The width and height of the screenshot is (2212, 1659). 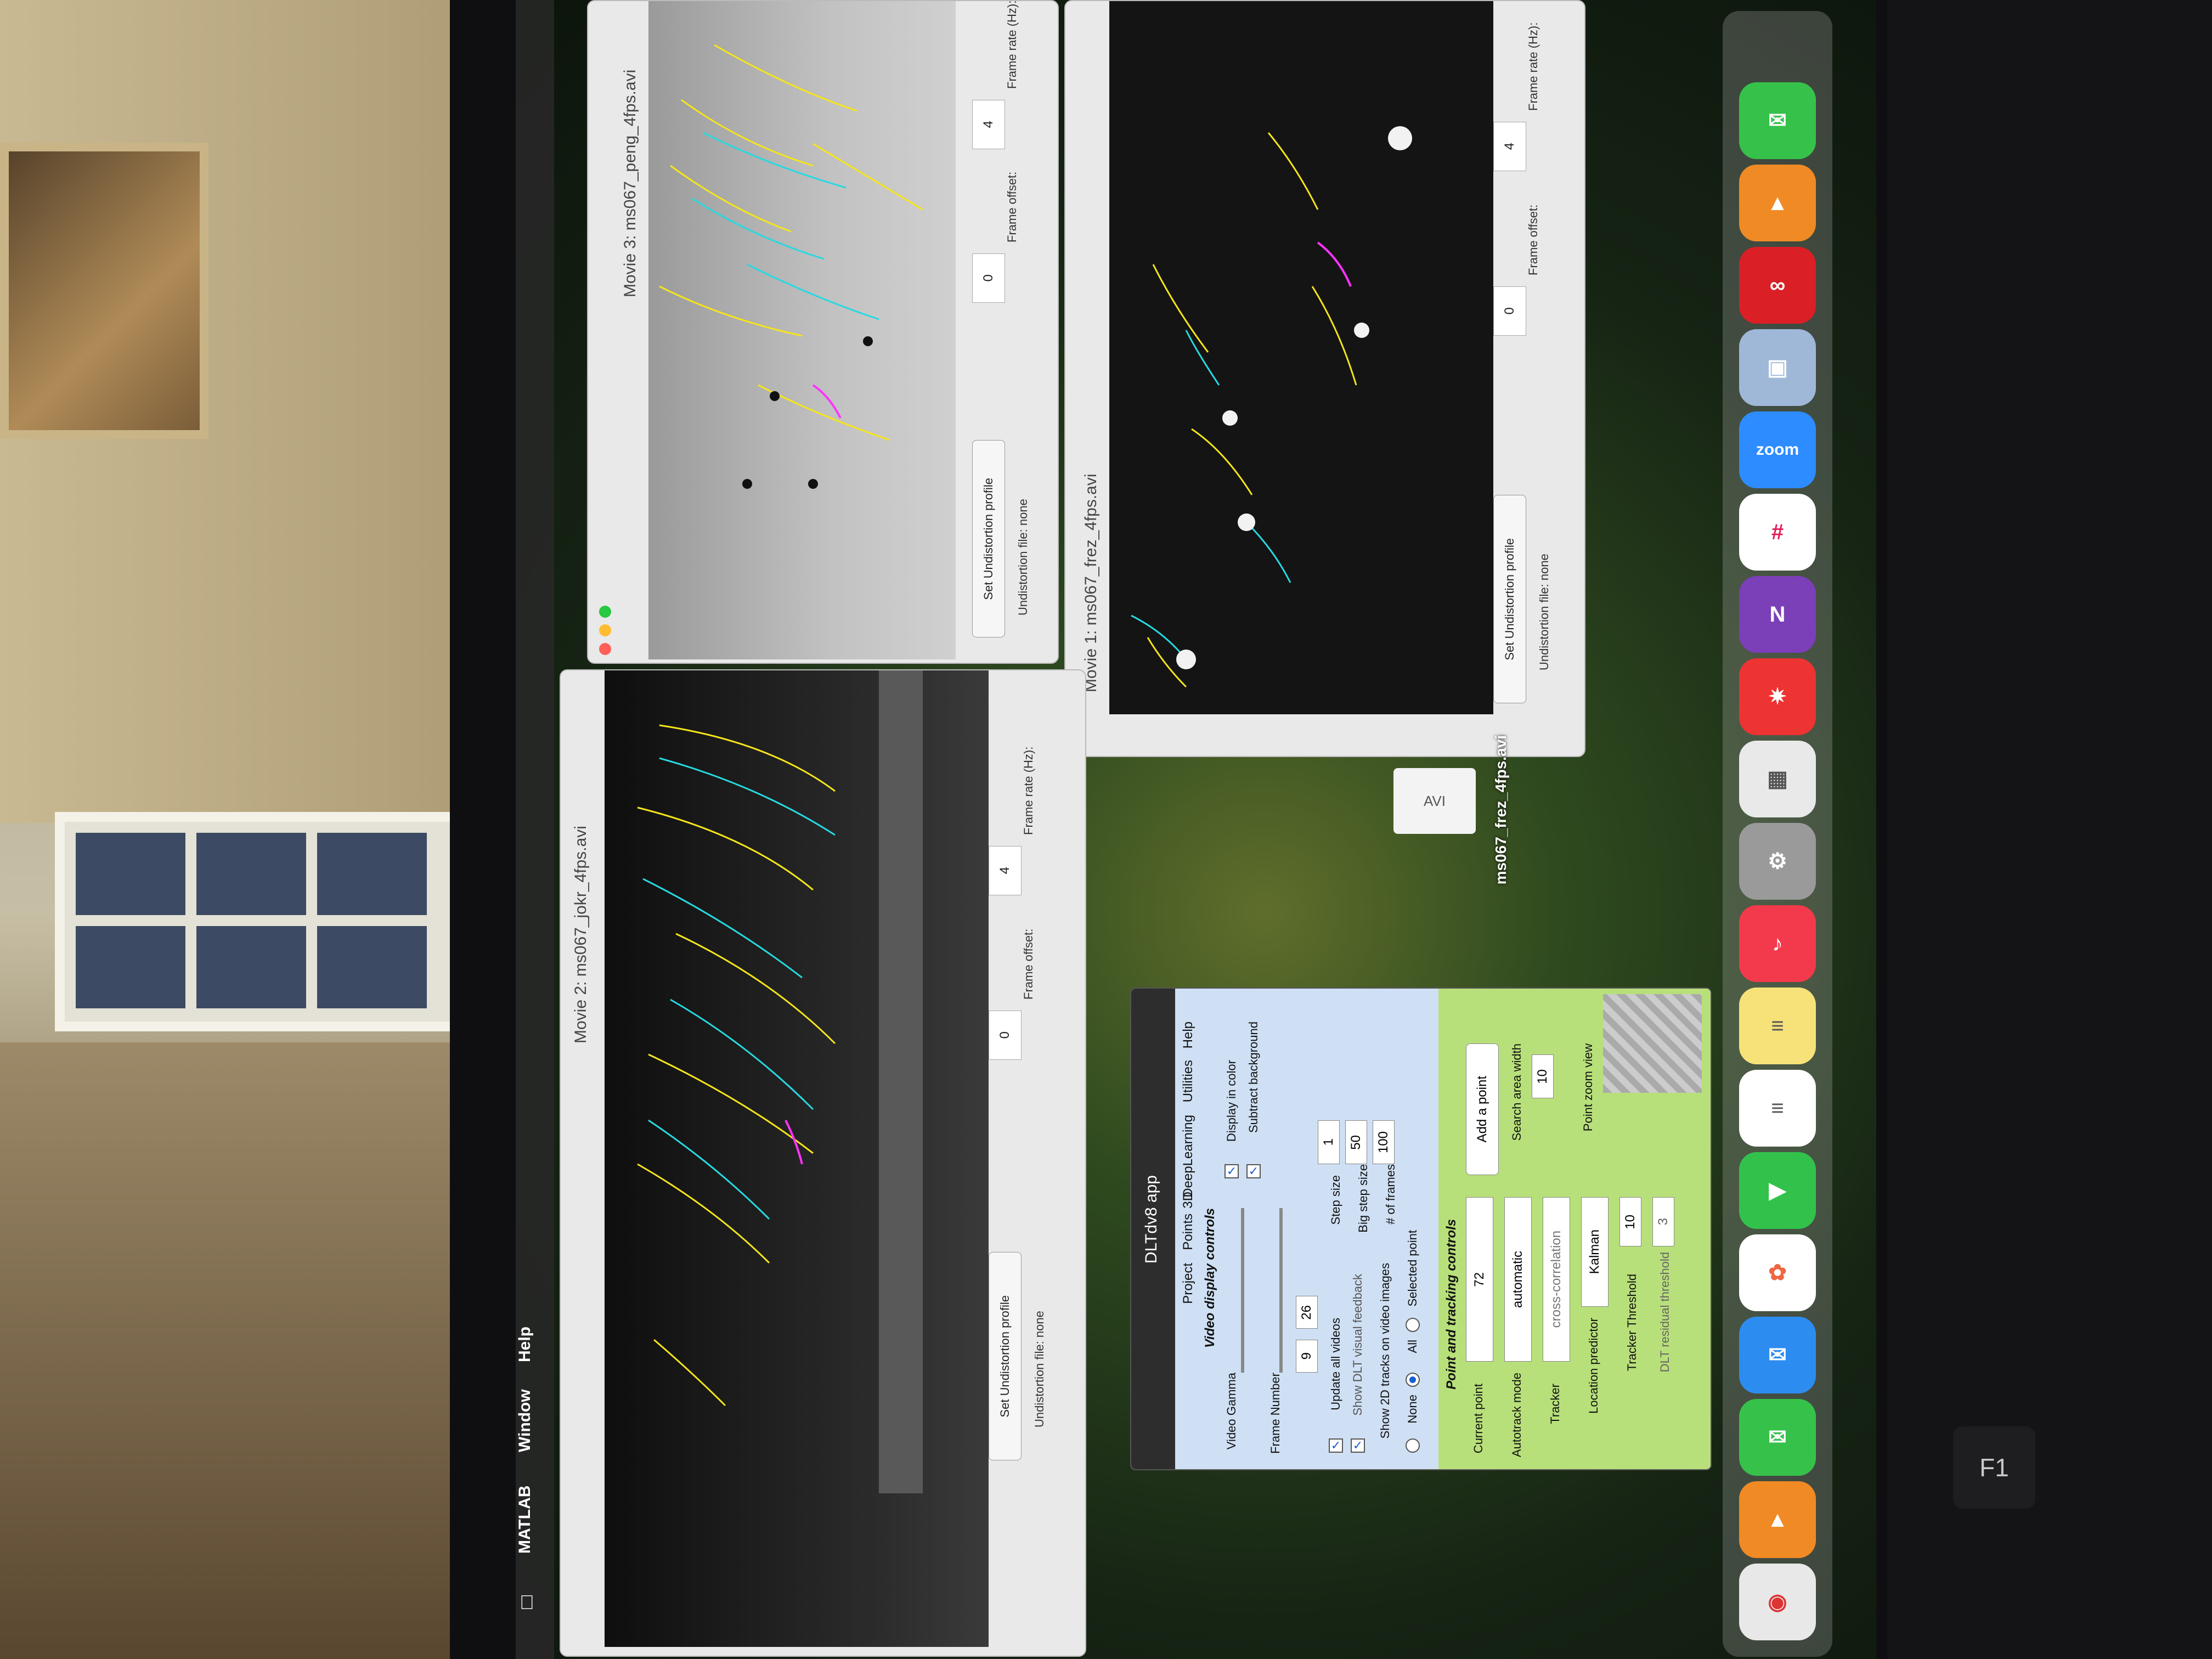 What do you see at coordinates (605, 612) in the screenshot?
I see `zoom-button` at bounding box center [605, 612].